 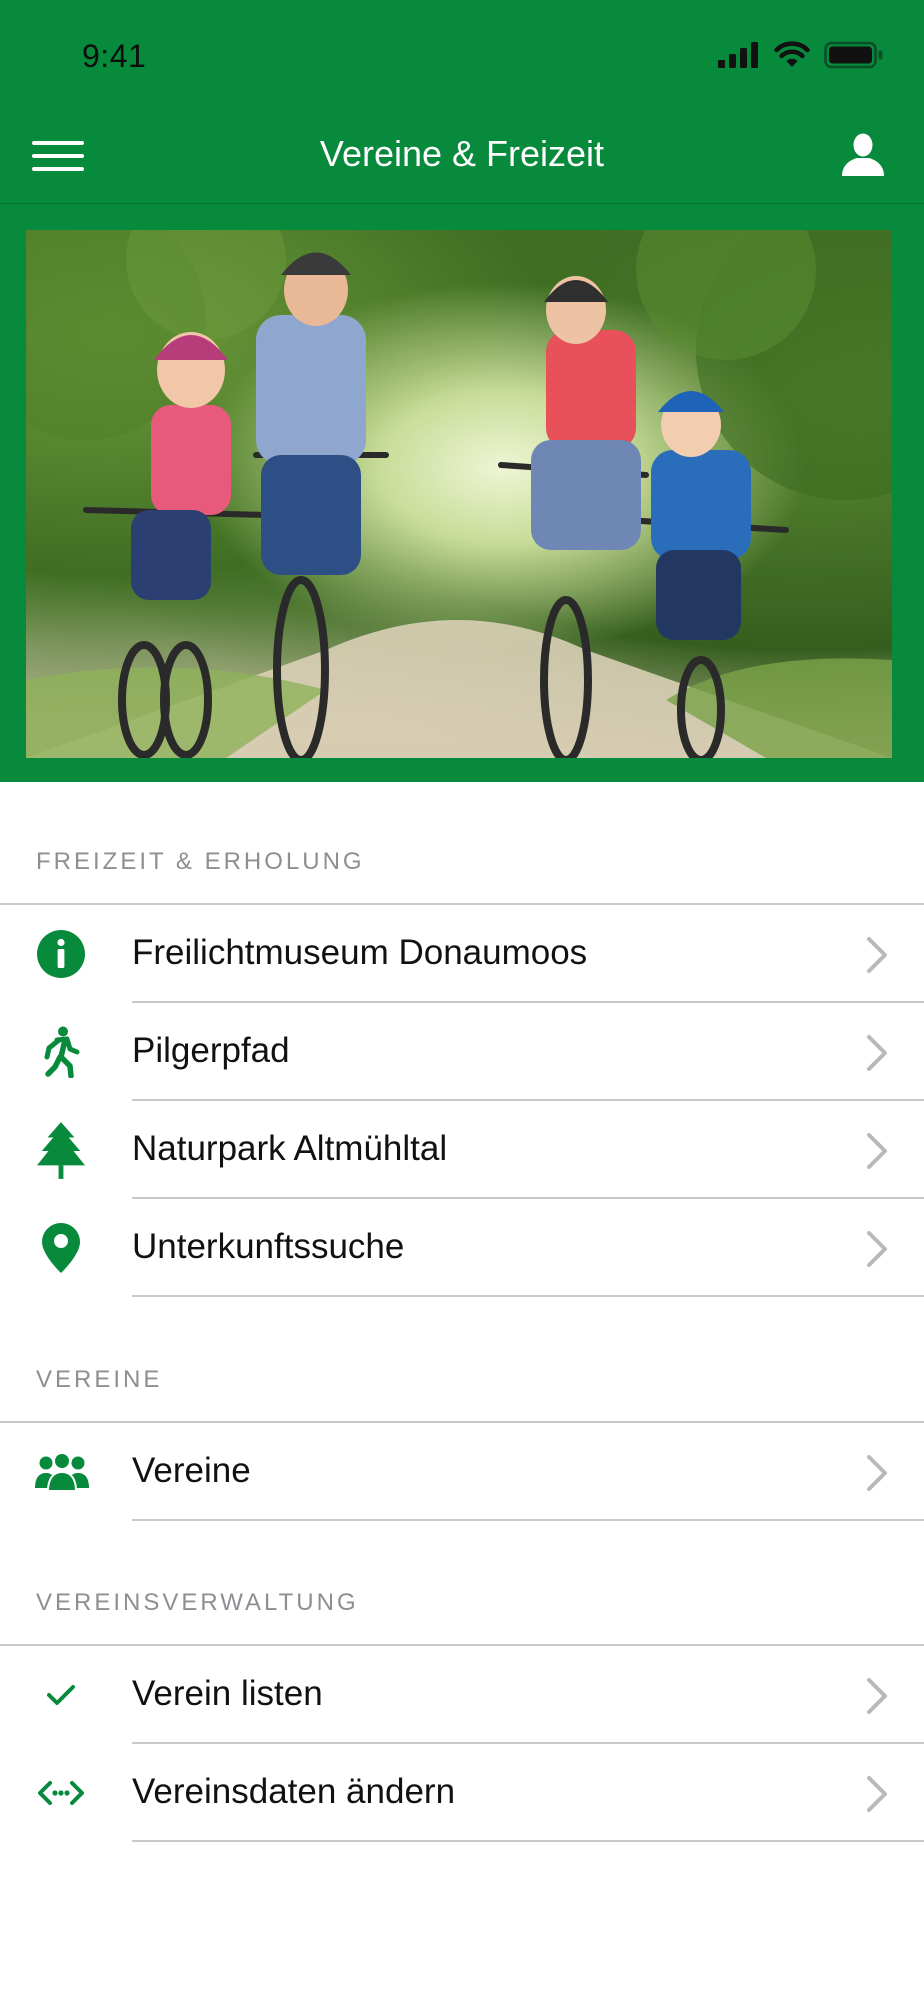 I want to click on info-icon, so click(x=61, y=954).